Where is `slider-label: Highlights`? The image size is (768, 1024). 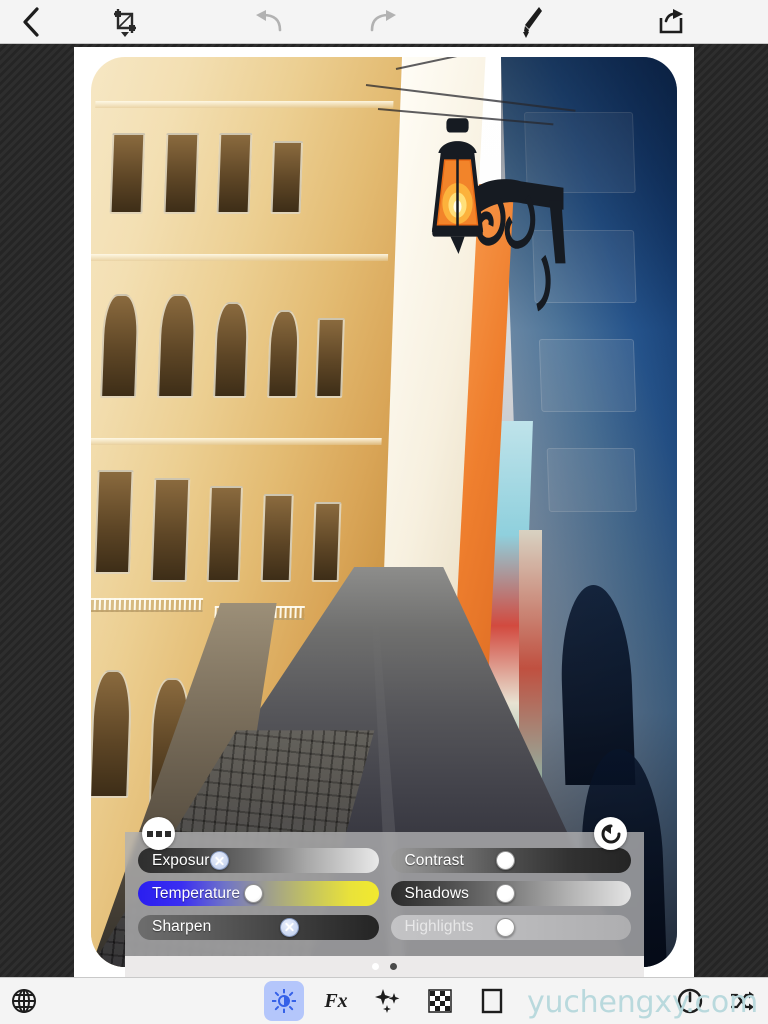
slider-label: Highlights is located at coordinates (439, 927).